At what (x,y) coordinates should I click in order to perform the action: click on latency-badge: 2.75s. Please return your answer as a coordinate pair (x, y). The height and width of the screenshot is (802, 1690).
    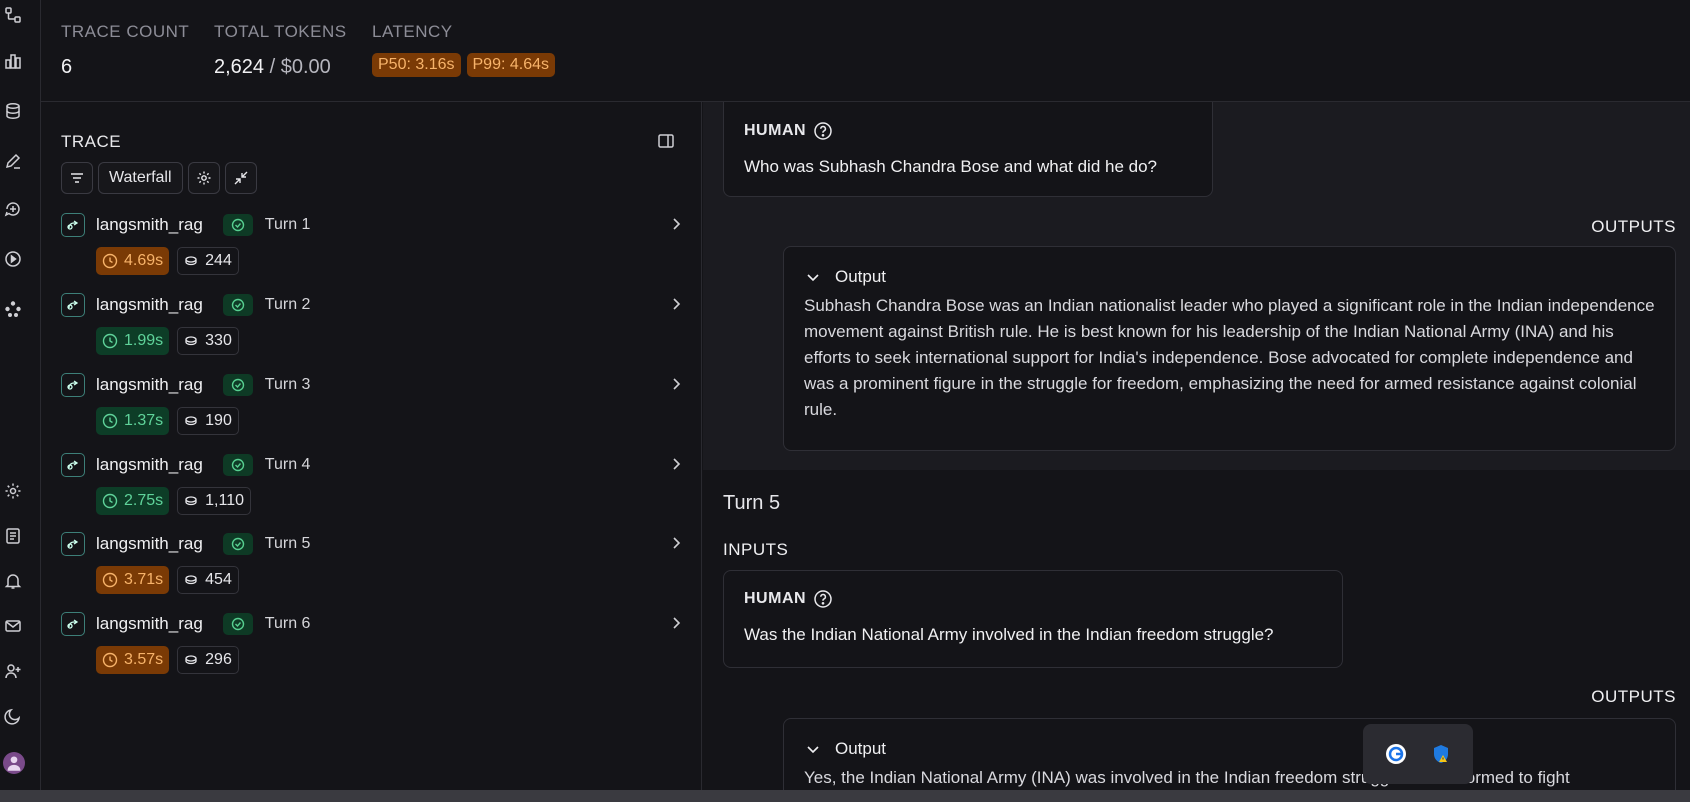
    Looking at the image, I should click on (133, 501).